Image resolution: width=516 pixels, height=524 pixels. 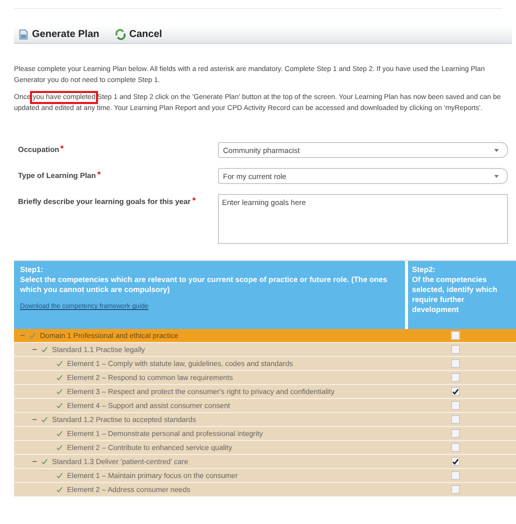 I want to click on recycle-arrows-icon, so click(x=120, y=34).